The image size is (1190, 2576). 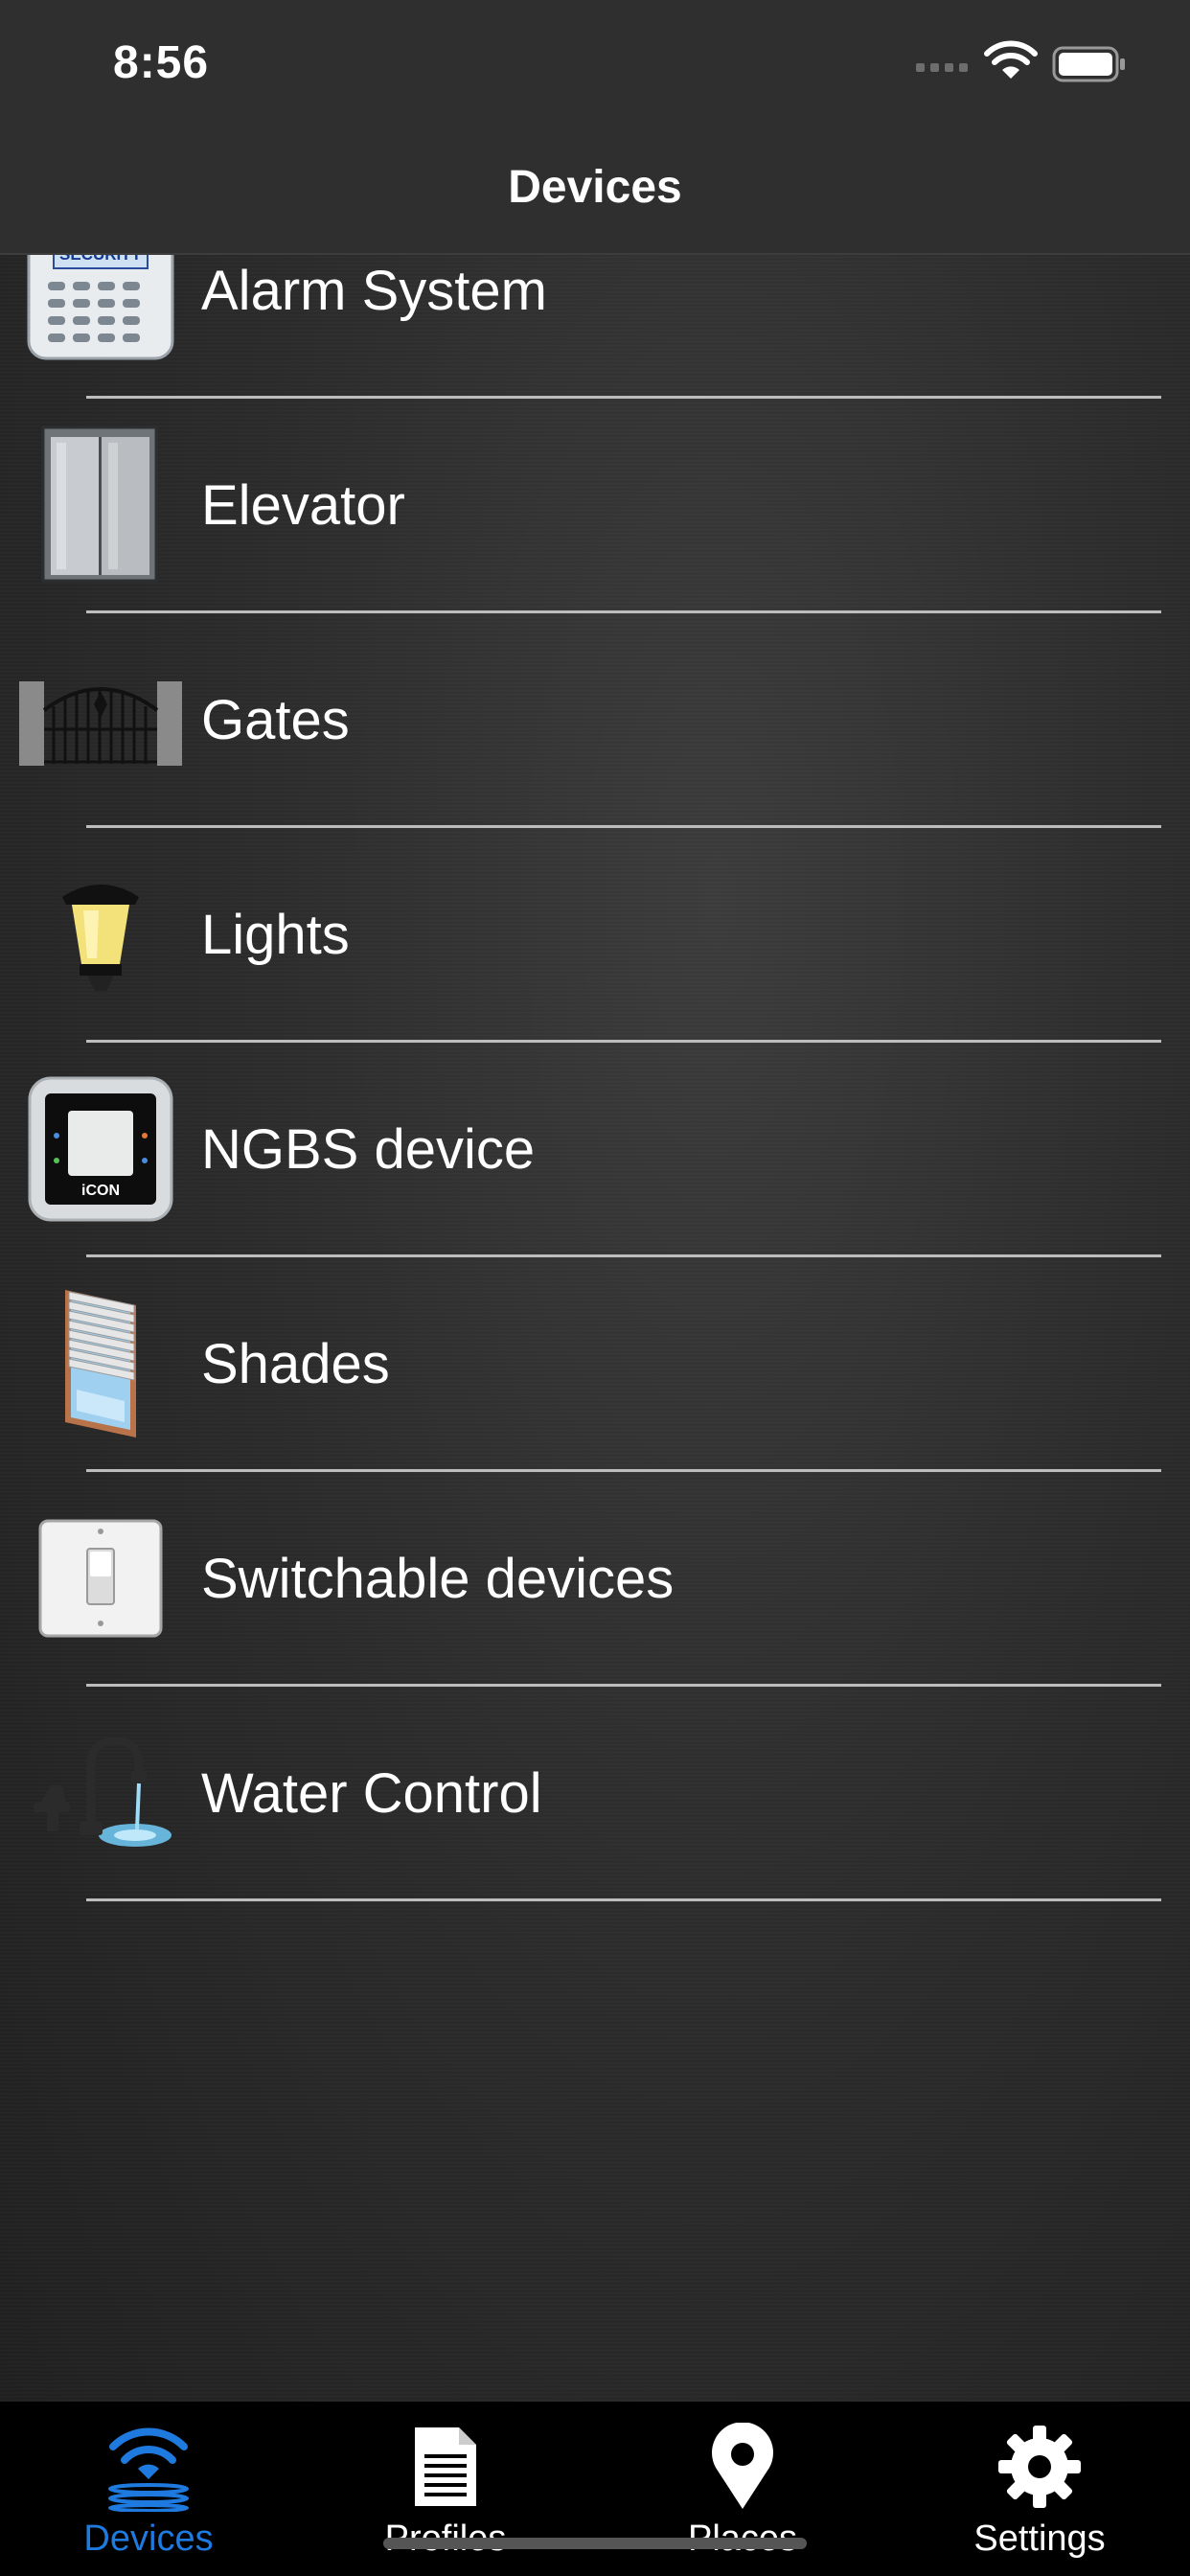 What do you see at coordinates (1039, 2467) in the screenshot?
I see `gear-icon` at bounding box center [1039, 2467].